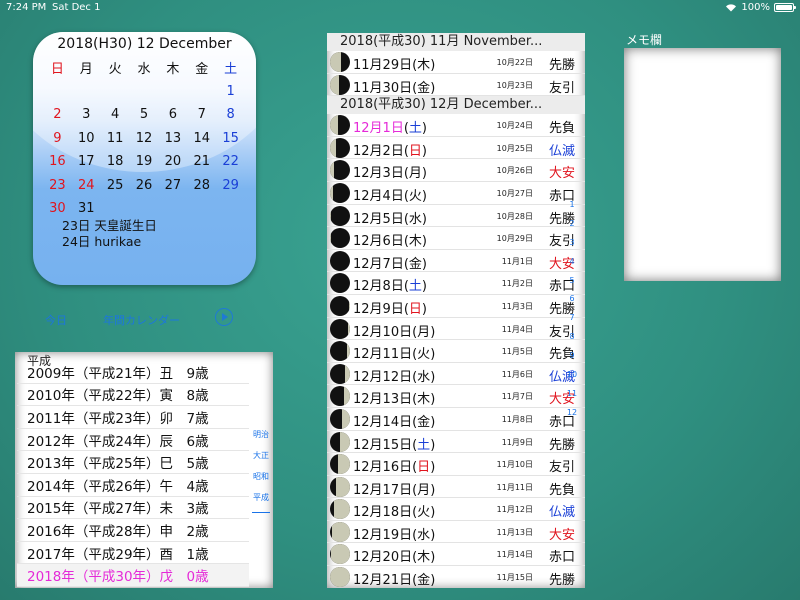  I want to click on calendar-day: 30, so click(57, 208).